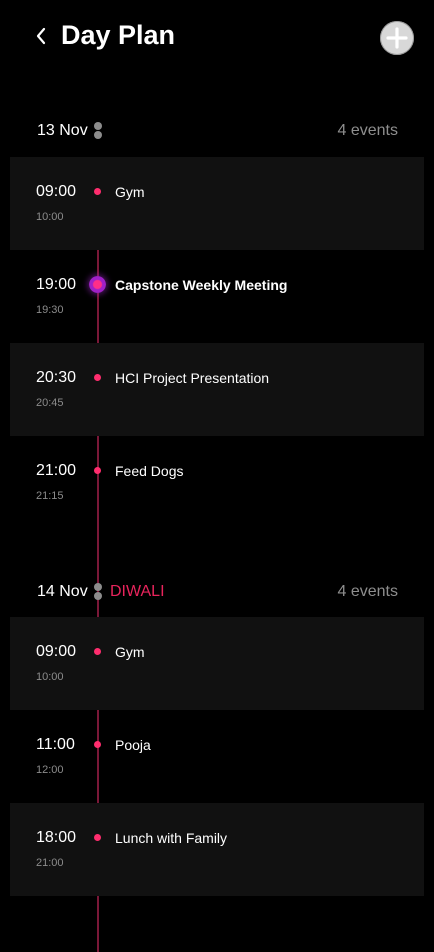 Image resolution: width=434 pixels, height=952 pixels. I want to click on day-date: 14 Nov, so click(62, 591).